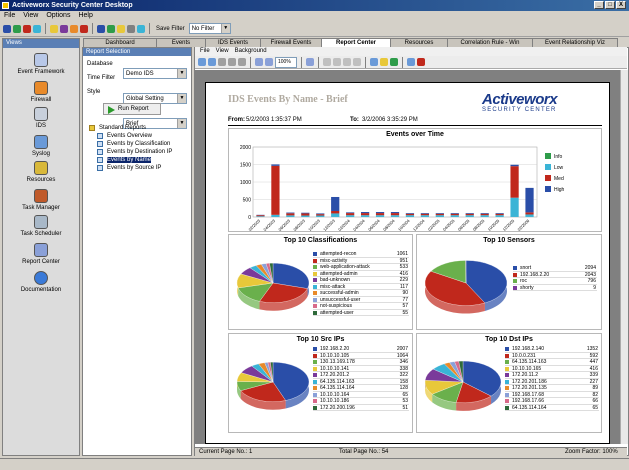 The height and width of the screenshot is (470, 629). What do you see at coordinates (41, 64) in the screenshot?
I see `sidebar-item-event-framework: Event Framework` at bounding box center [41, 64].